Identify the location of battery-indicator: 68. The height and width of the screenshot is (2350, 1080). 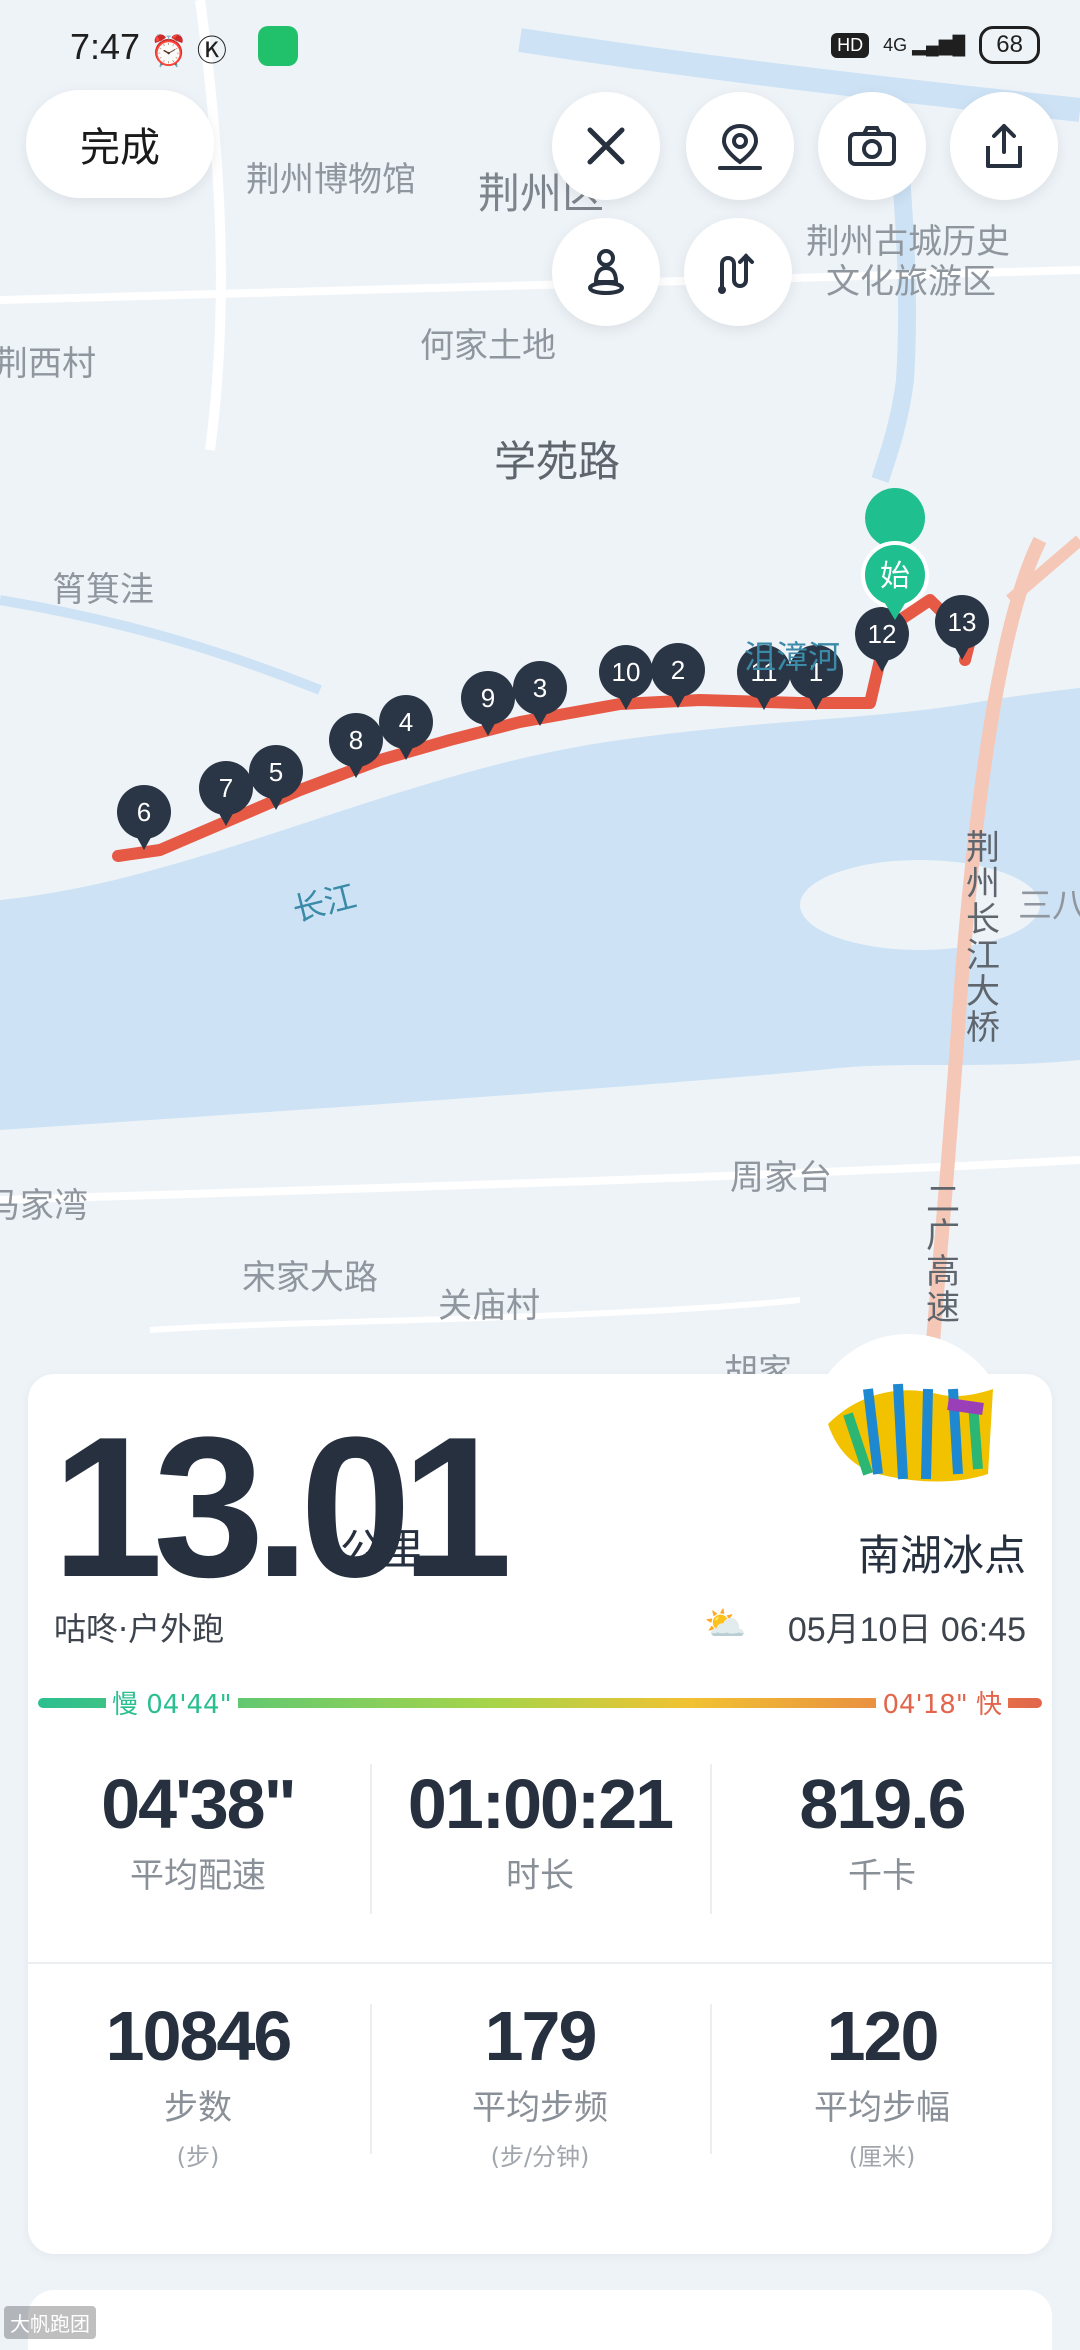
(1009, 45).